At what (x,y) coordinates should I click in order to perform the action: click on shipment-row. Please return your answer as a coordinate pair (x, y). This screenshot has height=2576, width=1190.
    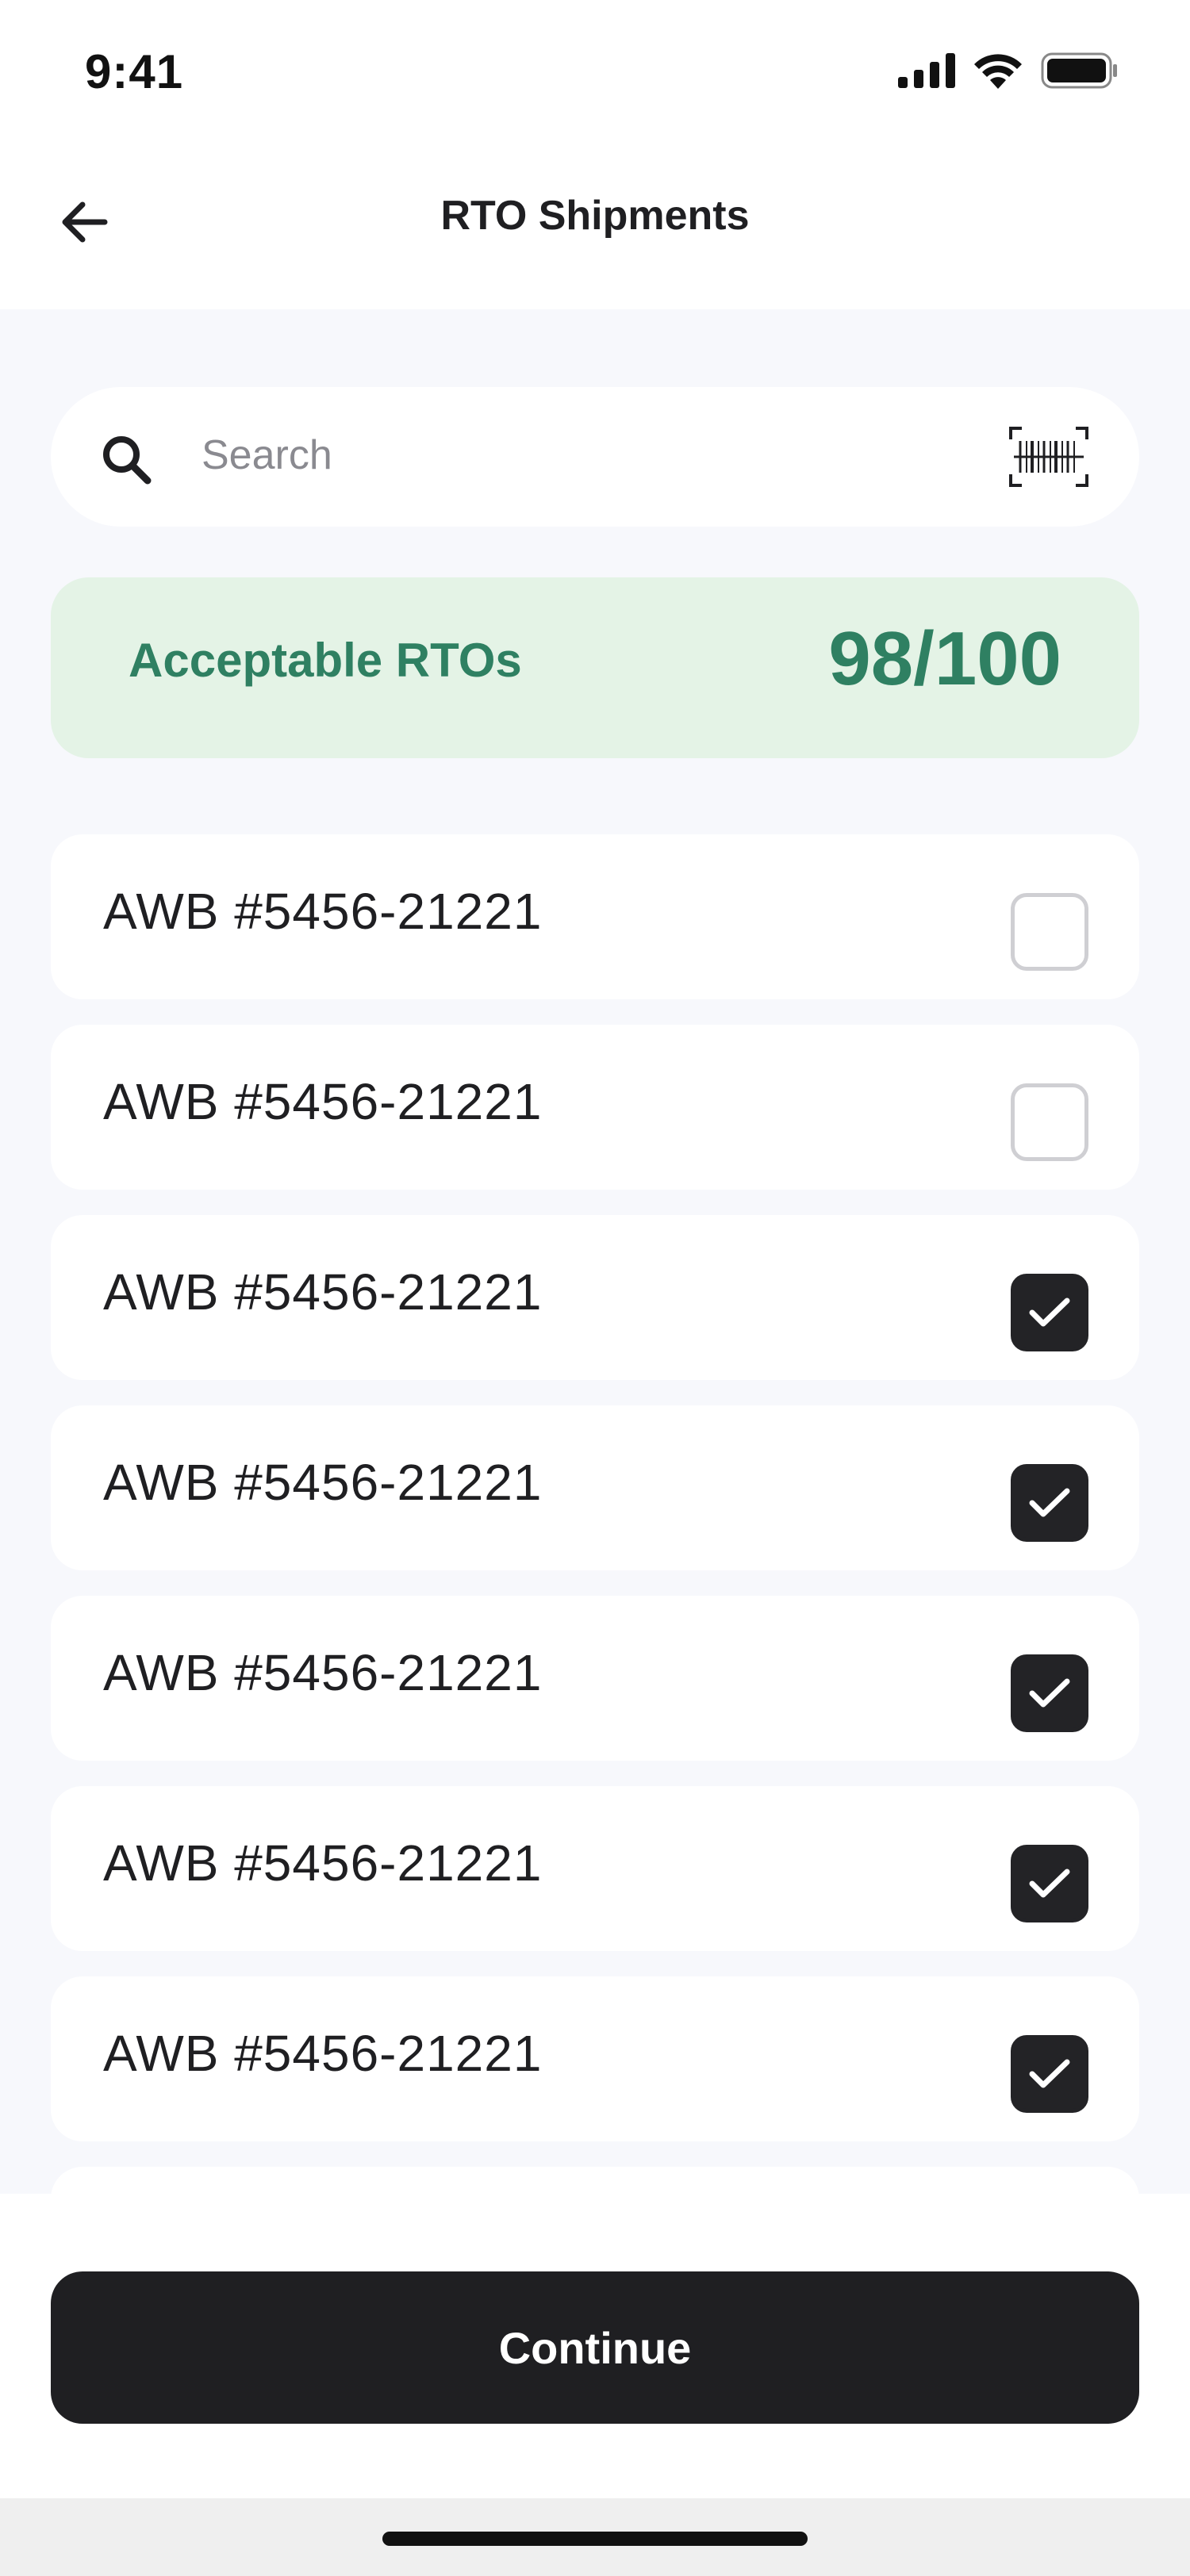
    Looking at the image, I should click on (595, 2181).